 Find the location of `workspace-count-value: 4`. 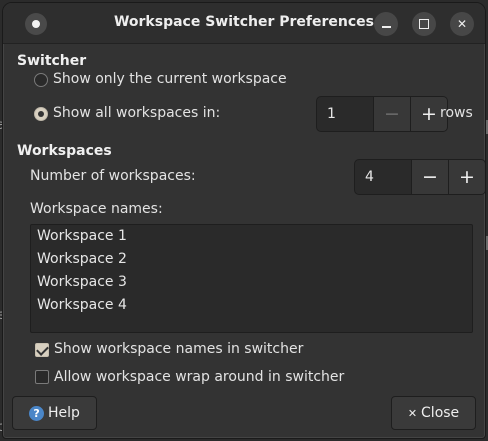

workspace-count-value: 4 is located at coordinates (383, 177).